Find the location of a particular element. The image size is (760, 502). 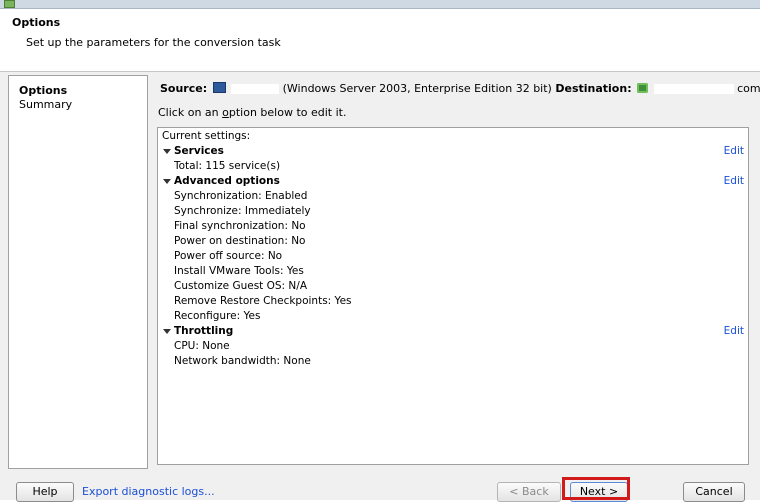

nav-item-options: Options is located at coordinates (43, 90).